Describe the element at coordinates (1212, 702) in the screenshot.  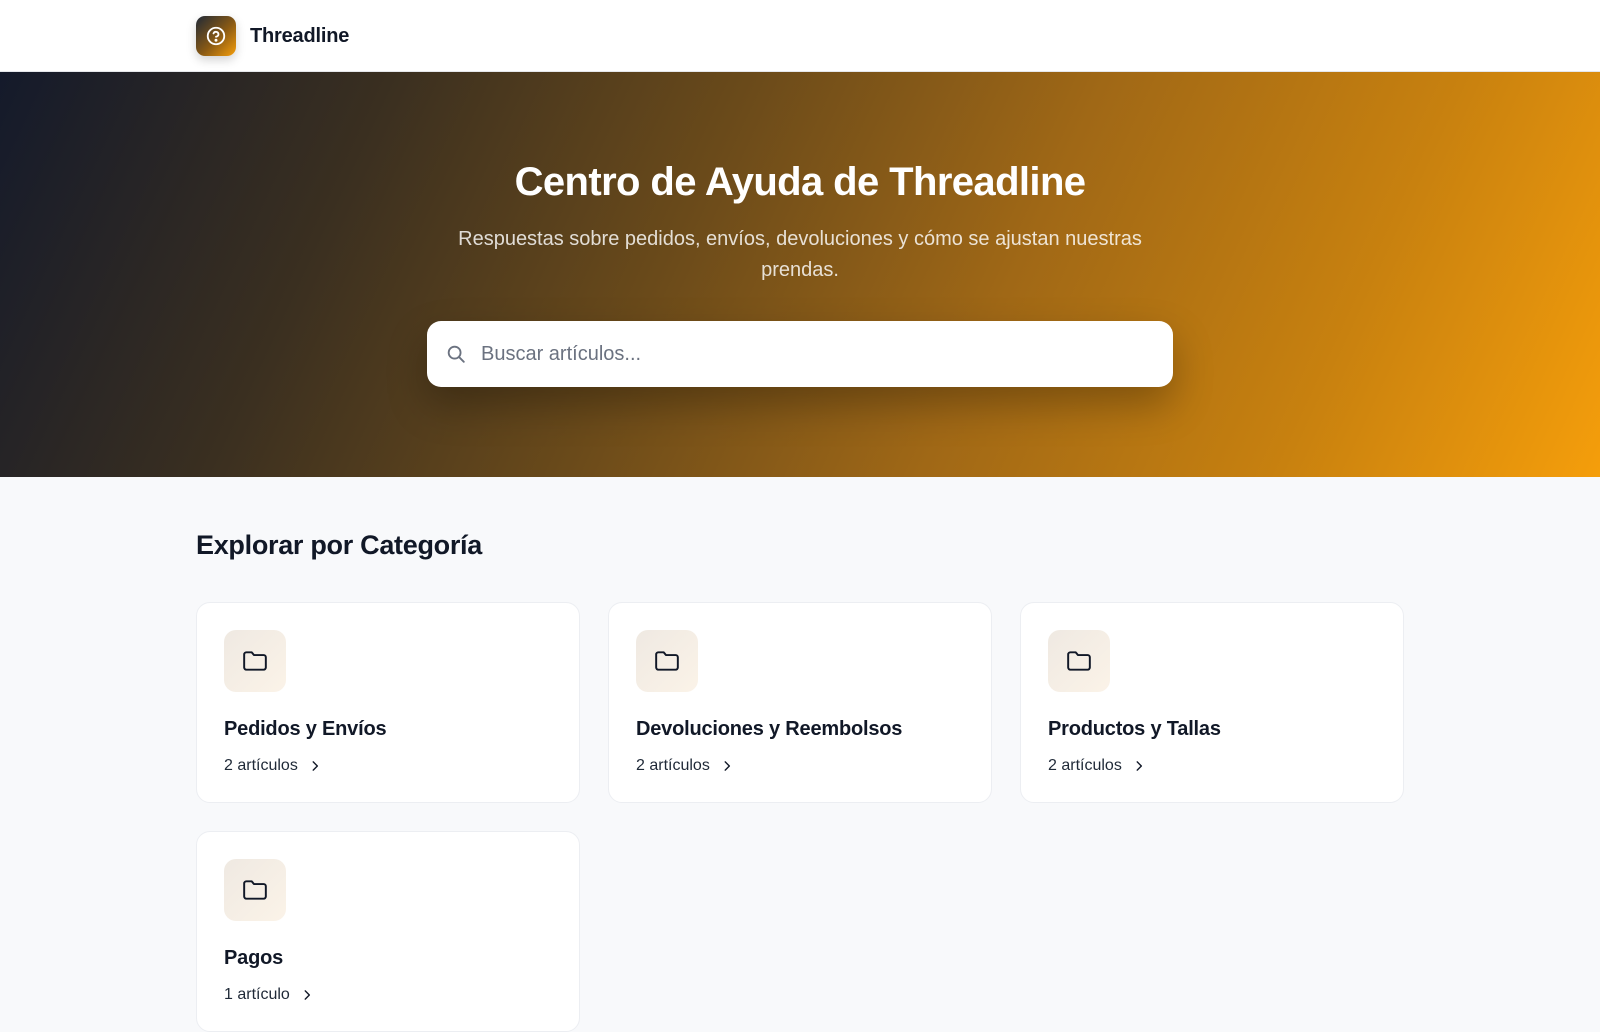
I see `category-card-productos-tallas: Productos y Tallas 2 artículos` at that location.